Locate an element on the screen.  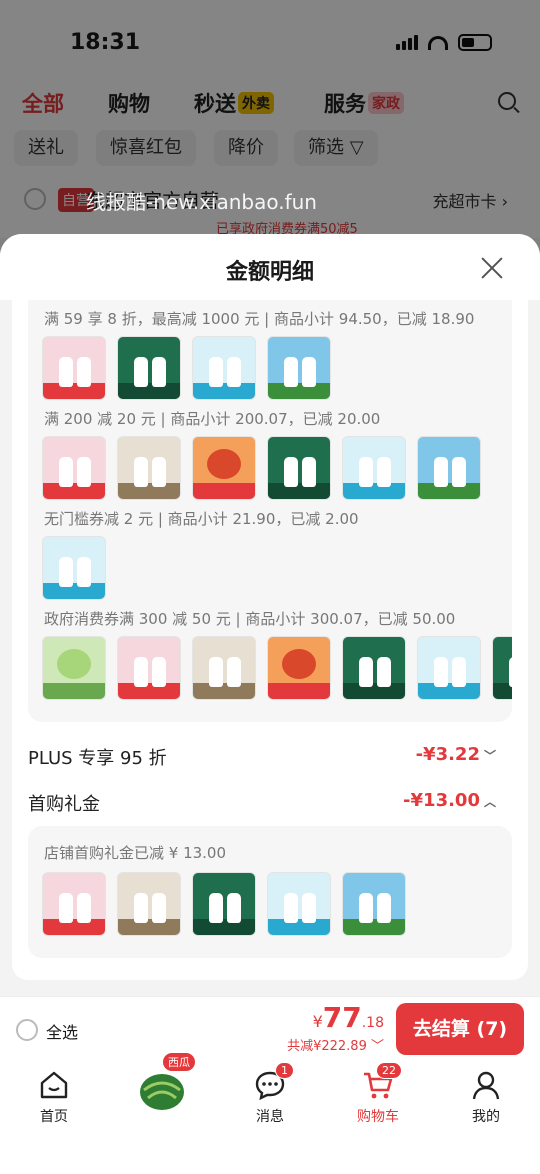
watermark: 线报酷-new.xianbao.fun is located at coordinates (201, 202).